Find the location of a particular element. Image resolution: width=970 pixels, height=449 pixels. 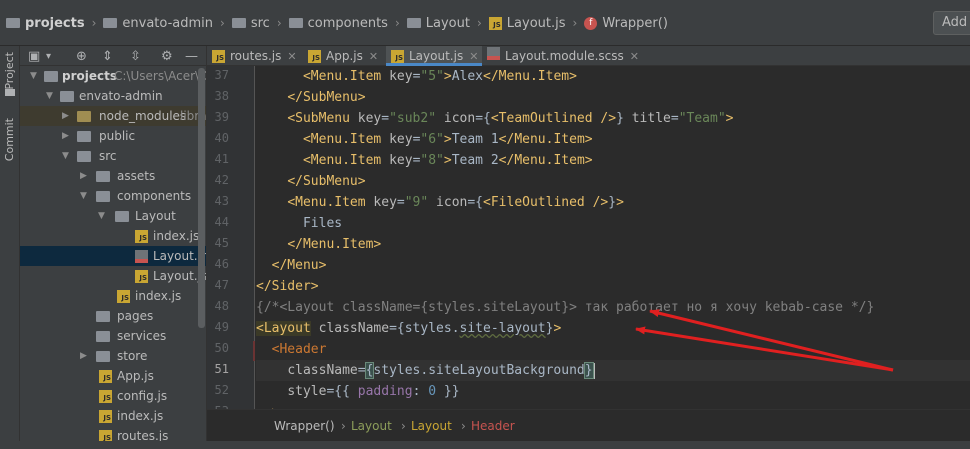

tree-item-envato-admin: ▼ envato-admin is located at coordinates (113, 96).